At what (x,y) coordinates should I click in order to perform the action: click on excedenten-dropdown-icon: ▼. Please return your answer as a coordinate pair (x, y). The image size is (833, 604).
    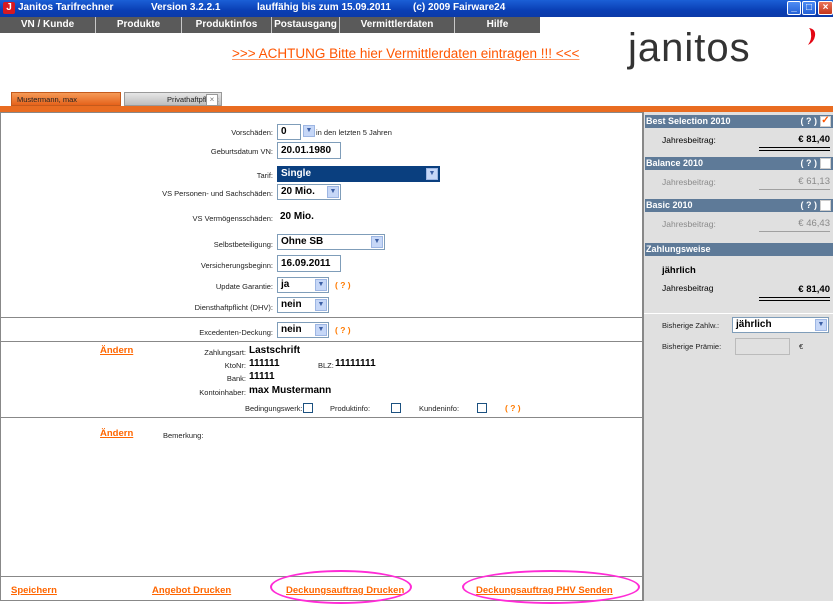
    Looking at the image, I should click on (321, 330).